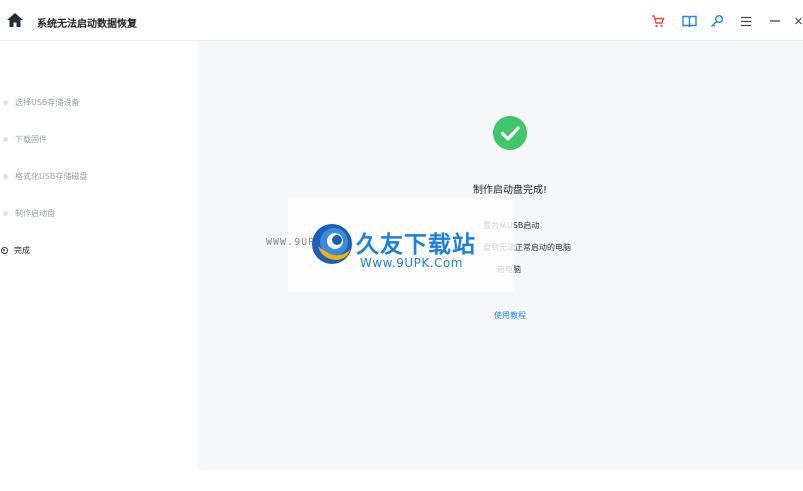 Image resolution: width=803 pixels, height=491 pixels. Describe the element at coordinates (509, 190) in the screenshot. I see `completion-title: 制作启动盘完成!` at that location.